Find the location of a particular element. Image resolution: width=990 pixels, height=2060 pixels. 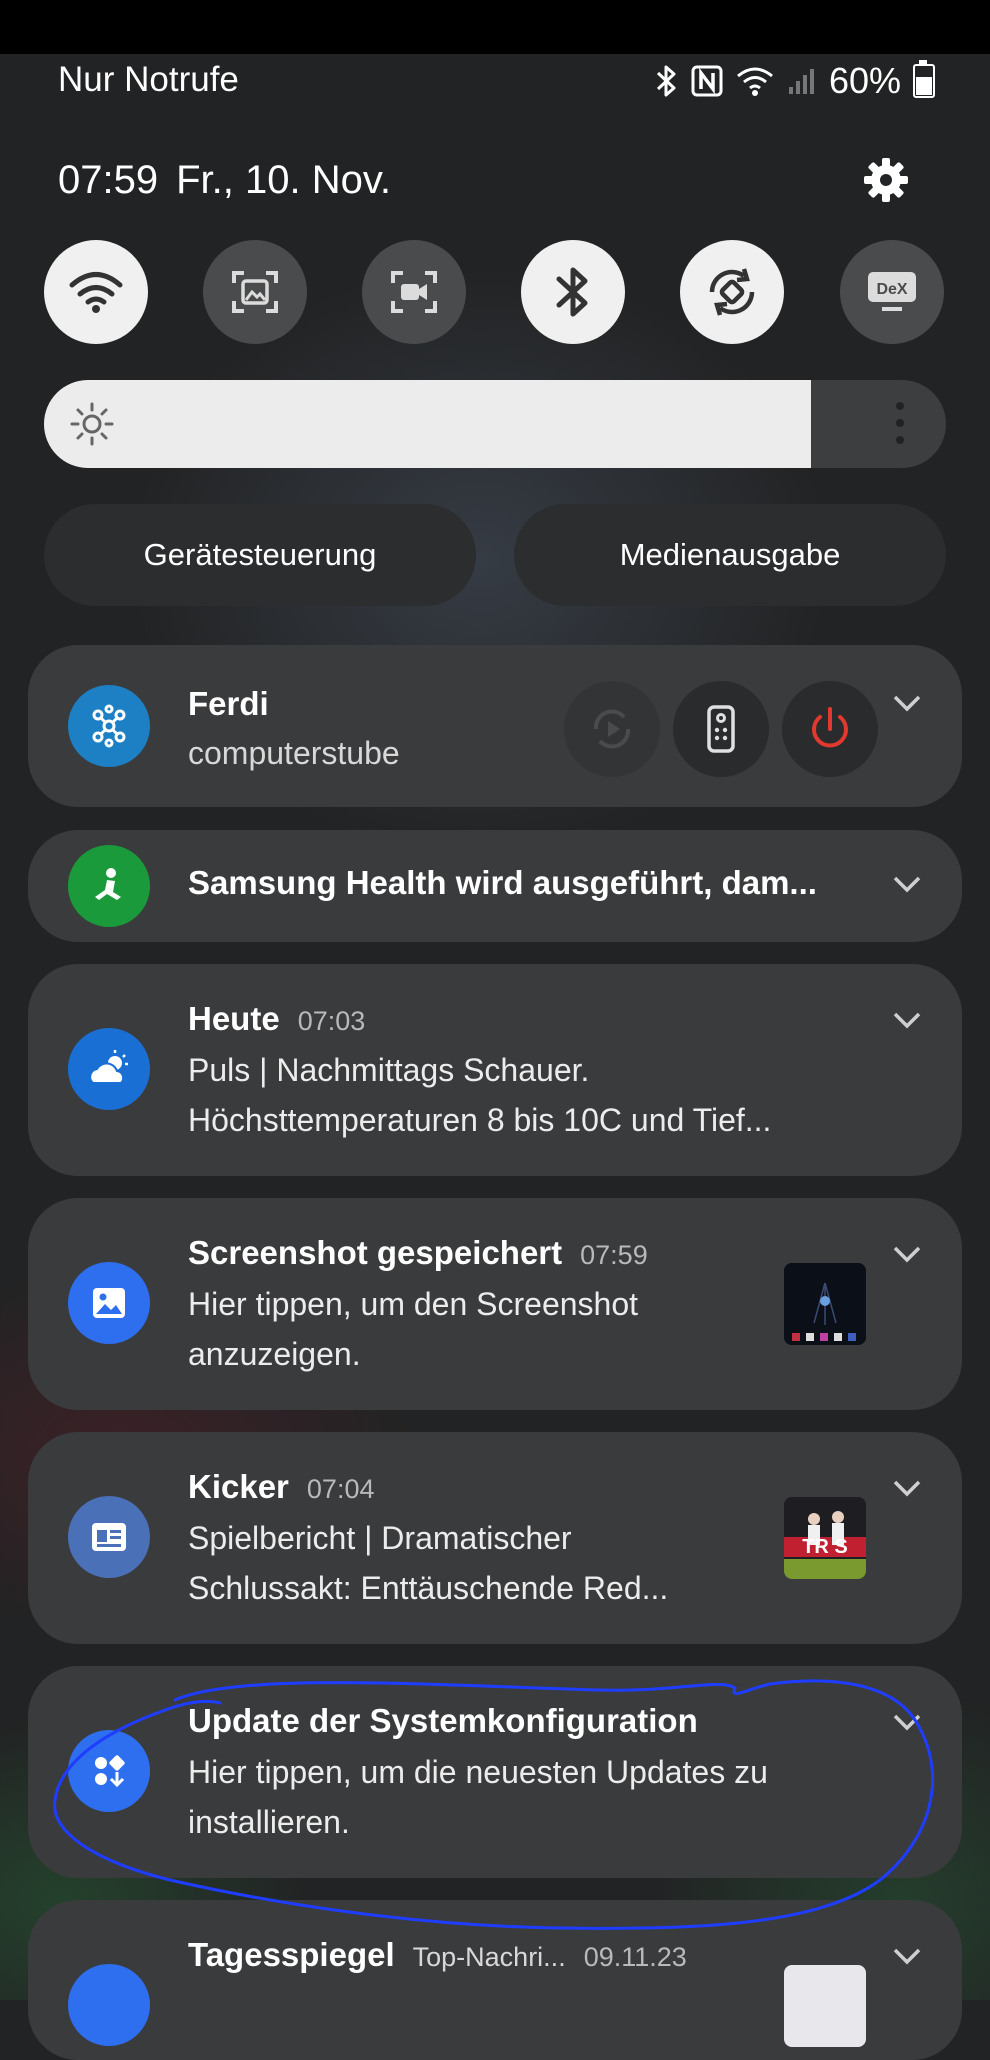

battery-icon is located at coordinates (924, 79).